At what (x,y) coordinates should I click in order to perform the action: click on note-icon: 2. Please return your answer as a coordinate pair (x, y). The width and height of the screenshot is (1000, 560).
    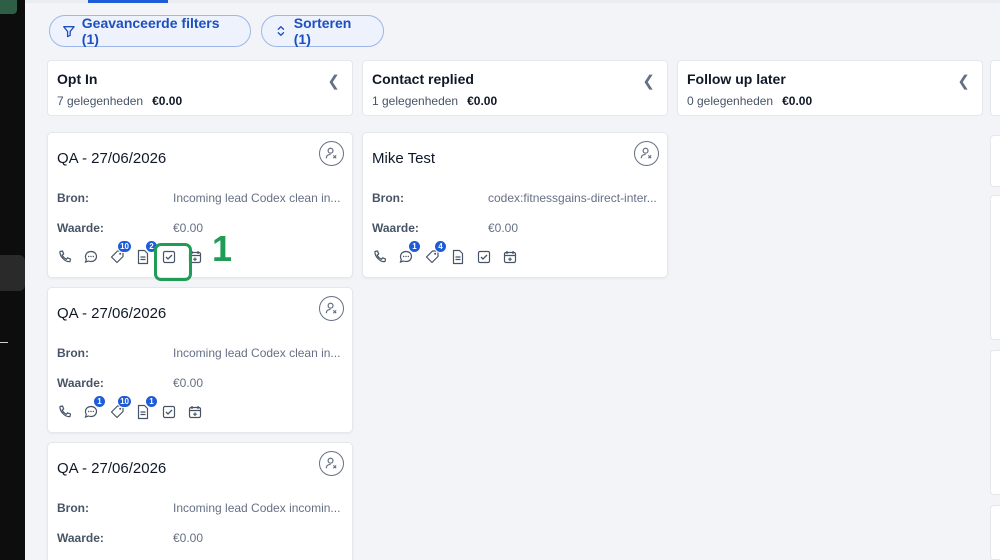
    Looking at the image, I should click on (146, 252).